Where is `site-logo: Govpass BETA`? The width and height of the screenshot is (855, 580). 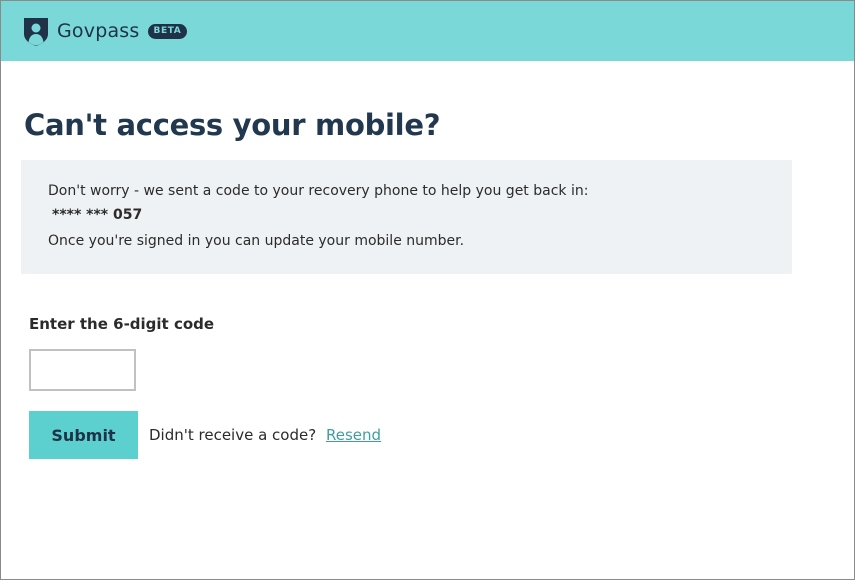
site-logo: Govpass BETA is located at coordinates (105, 31).